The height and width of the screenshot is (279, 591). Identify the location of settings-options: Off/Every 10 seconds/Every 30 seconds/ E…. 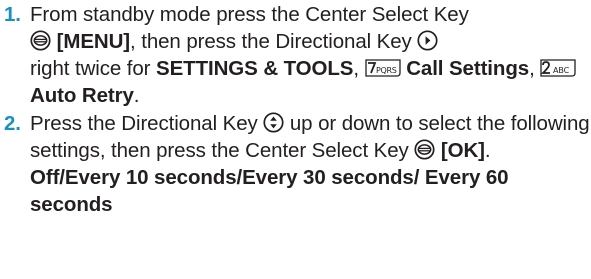
(269, 191).